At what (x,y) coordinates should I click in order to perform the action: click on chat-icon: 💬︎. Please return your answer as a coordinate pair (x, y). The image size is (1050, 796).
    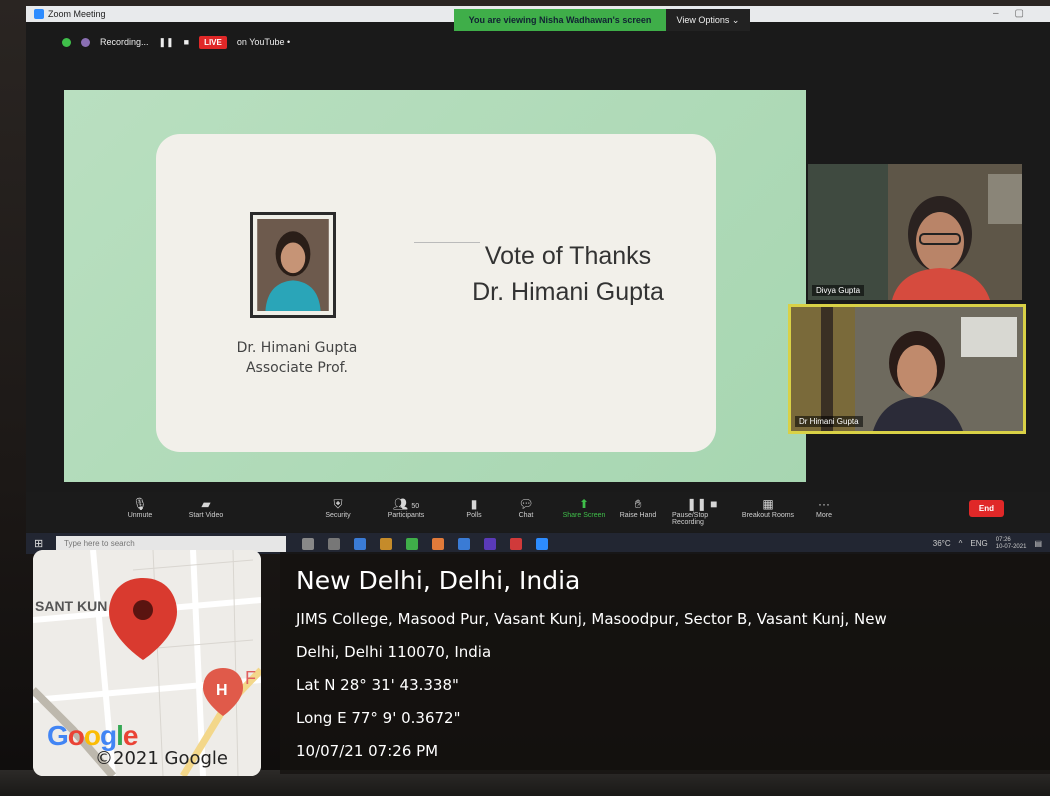
    Looking at the image, I should click on (526, 504).